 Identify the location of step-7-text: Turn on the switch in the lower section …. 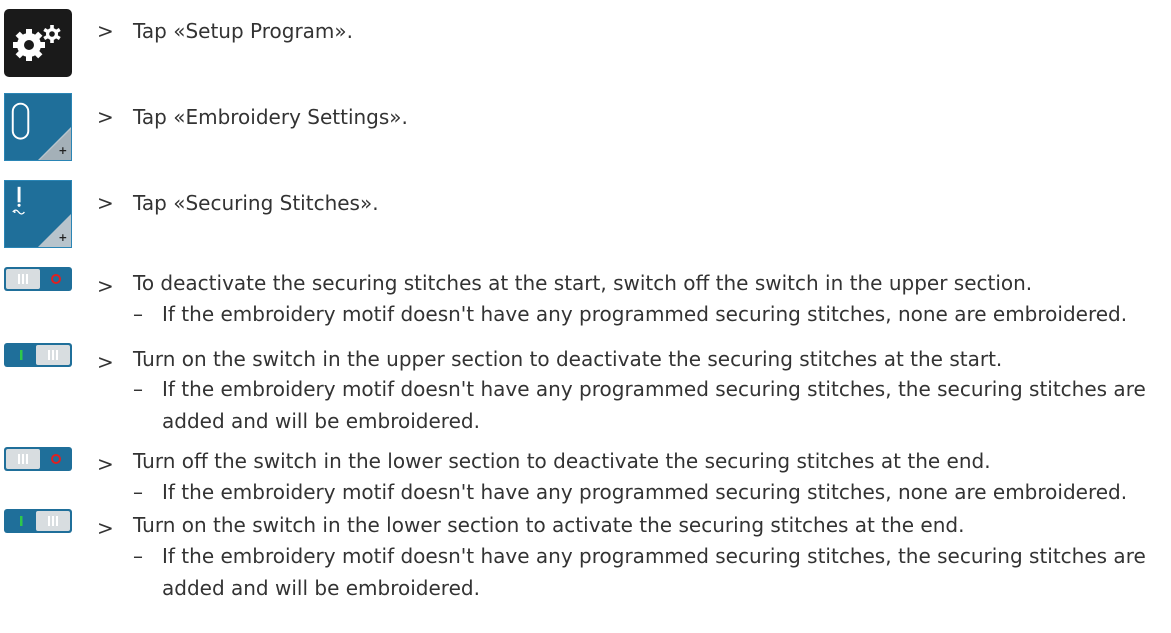
(549, 525).